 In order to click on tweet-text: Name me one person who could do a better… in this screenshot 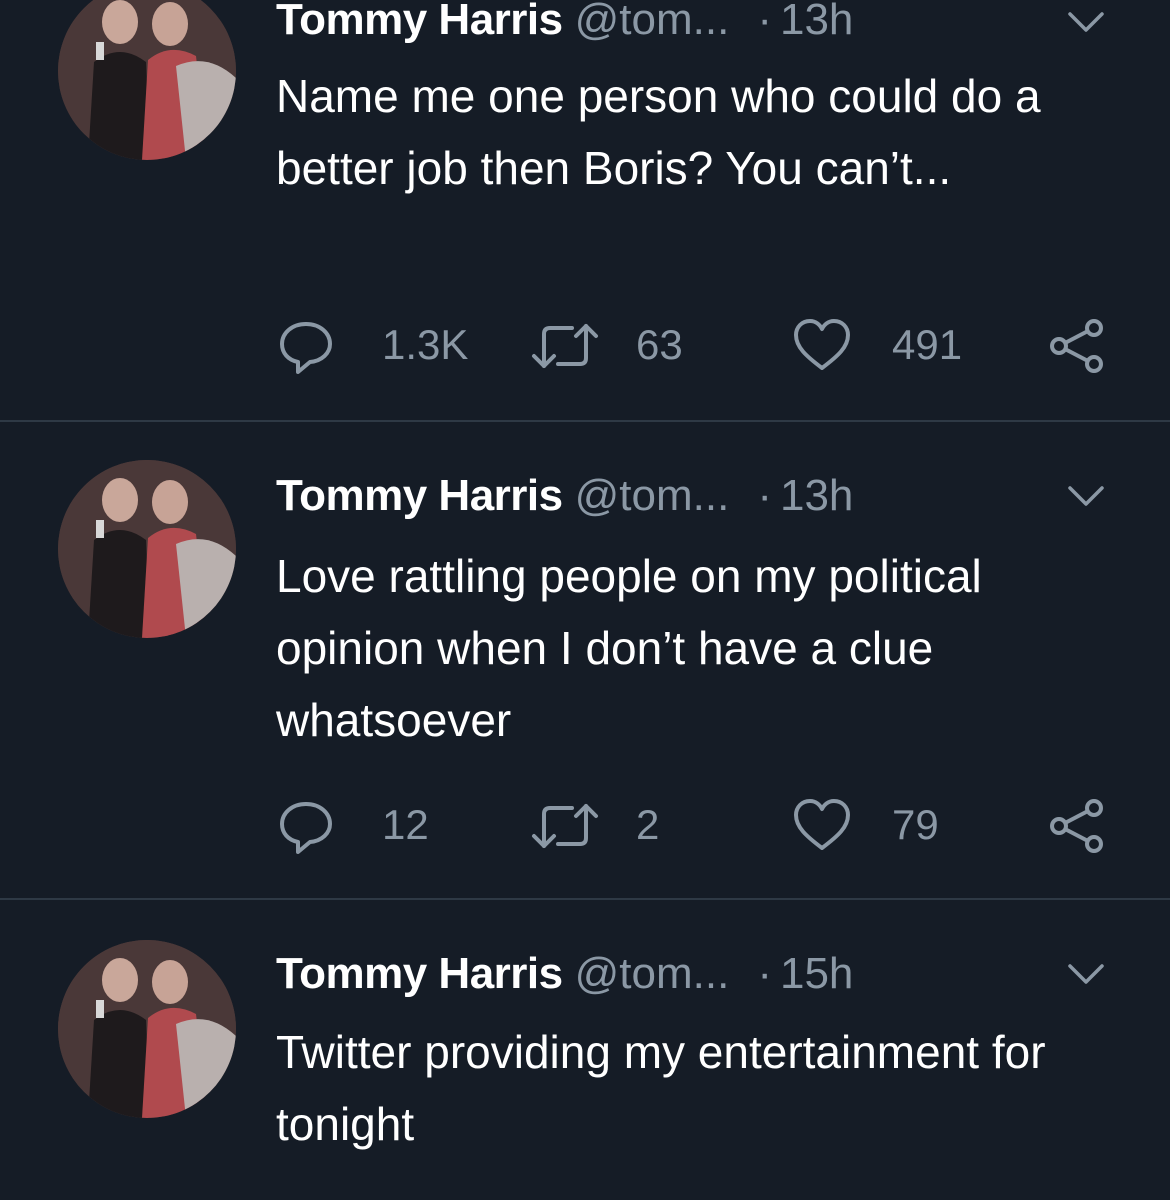, I will do `click(658, 132)`.